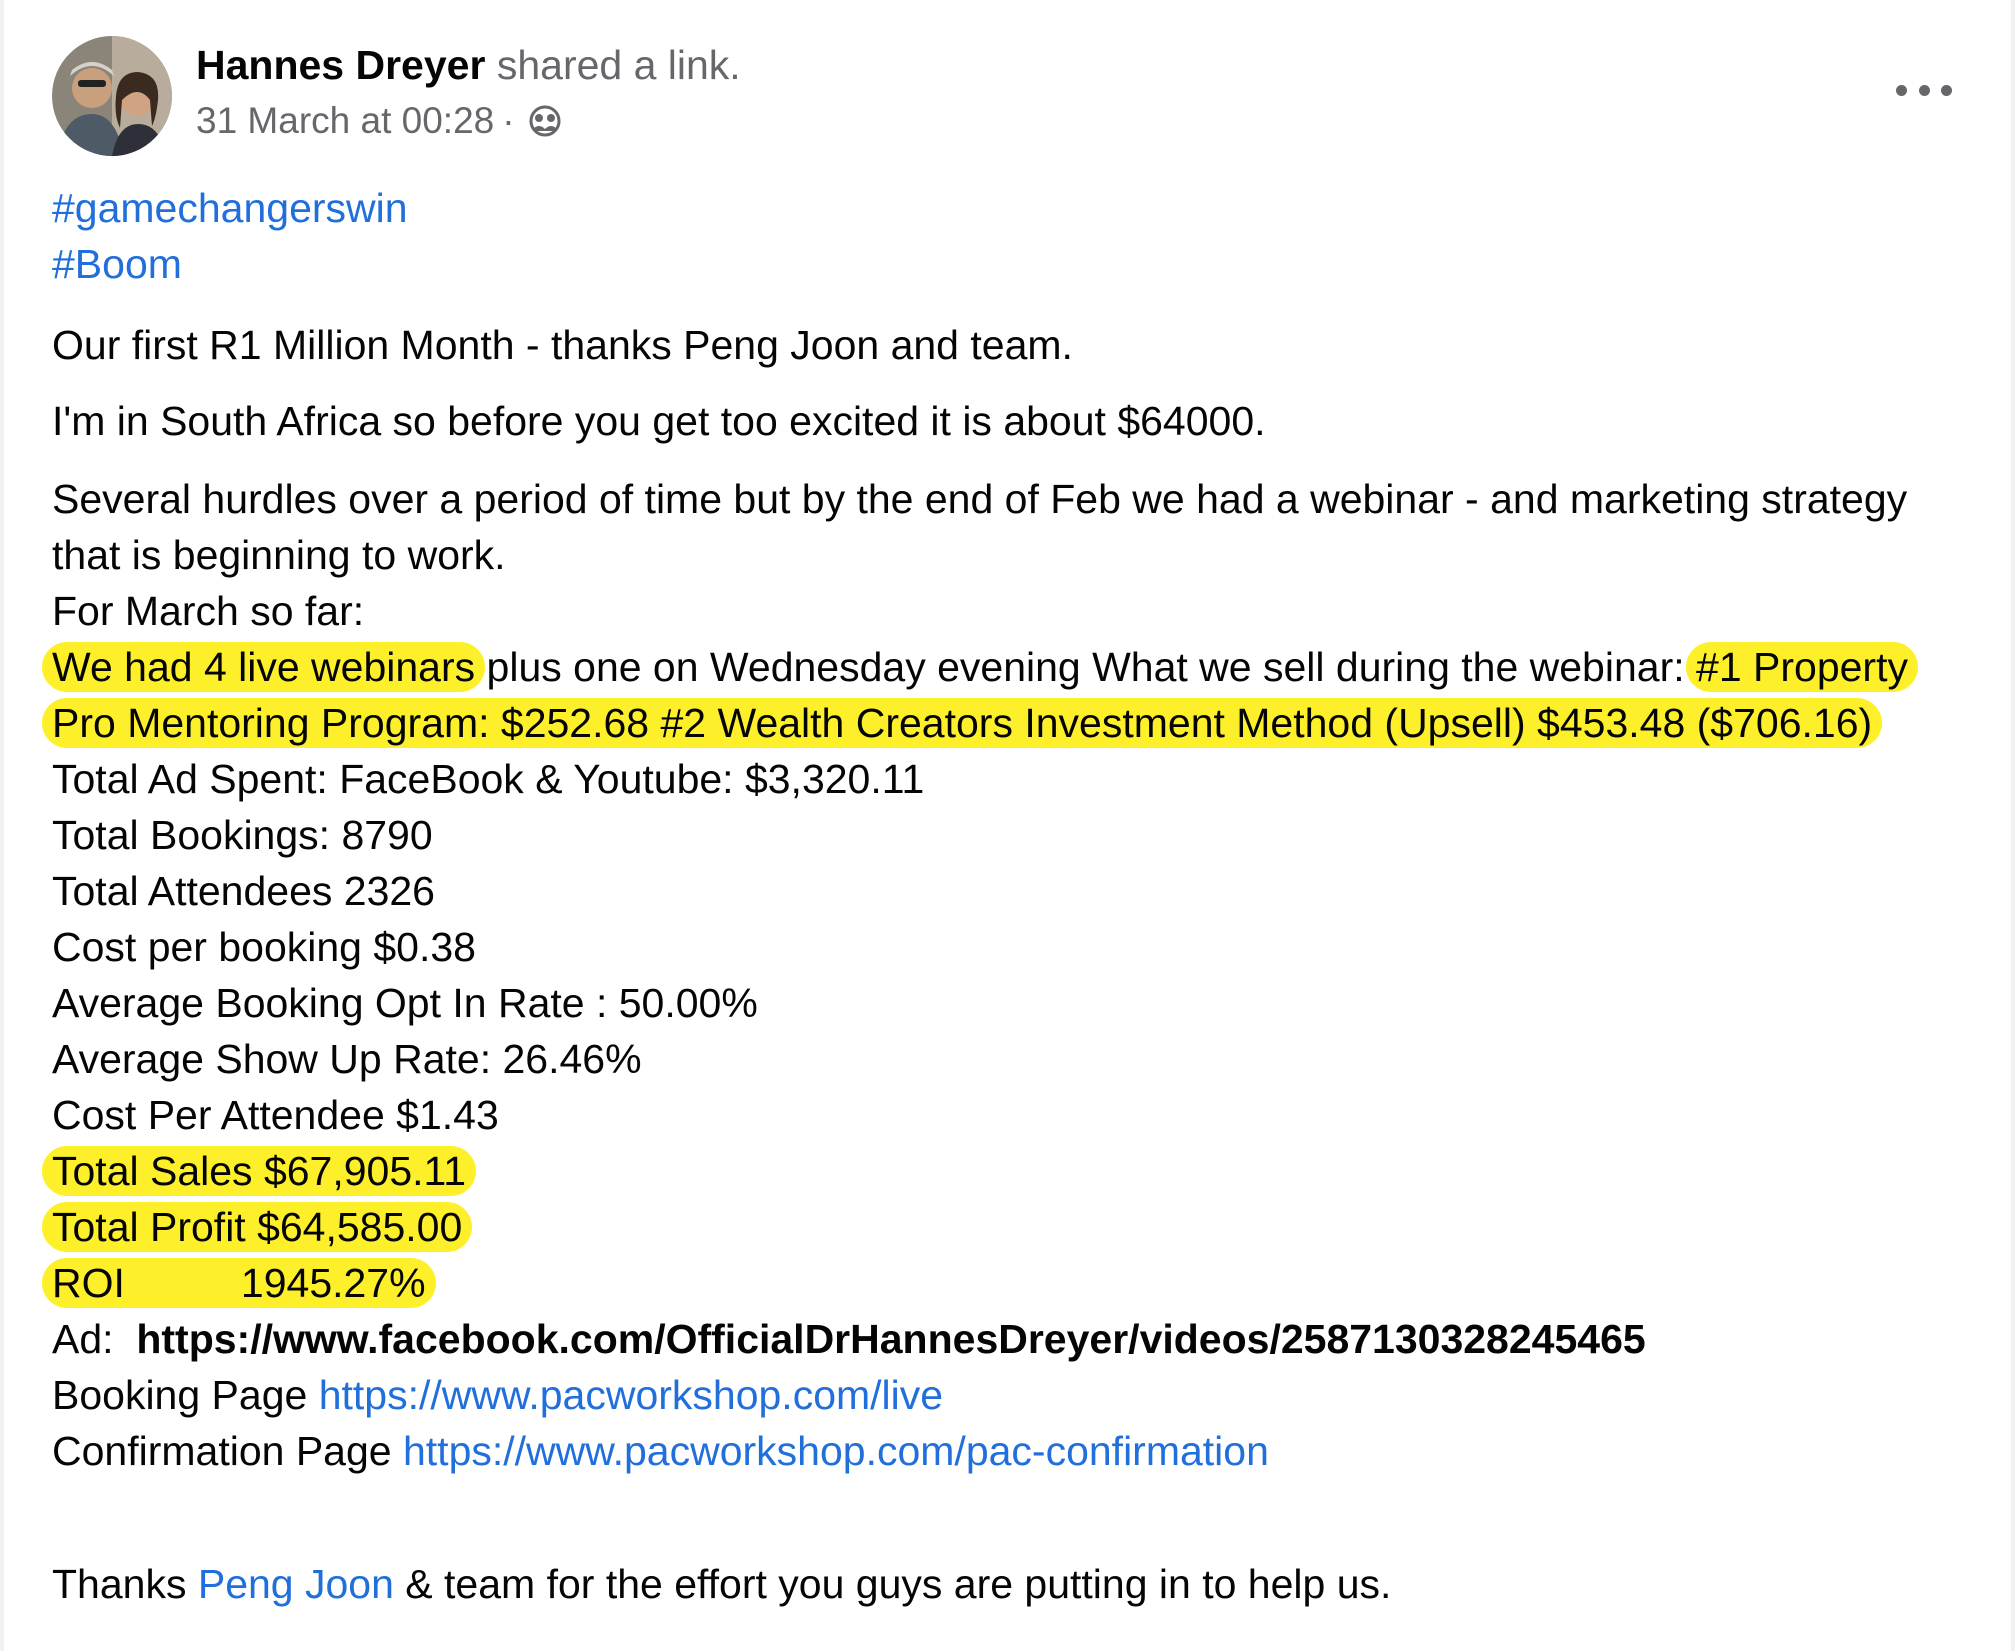  I want to click on post-meta: 31 March at 00:28 ·, so click(379, 121).